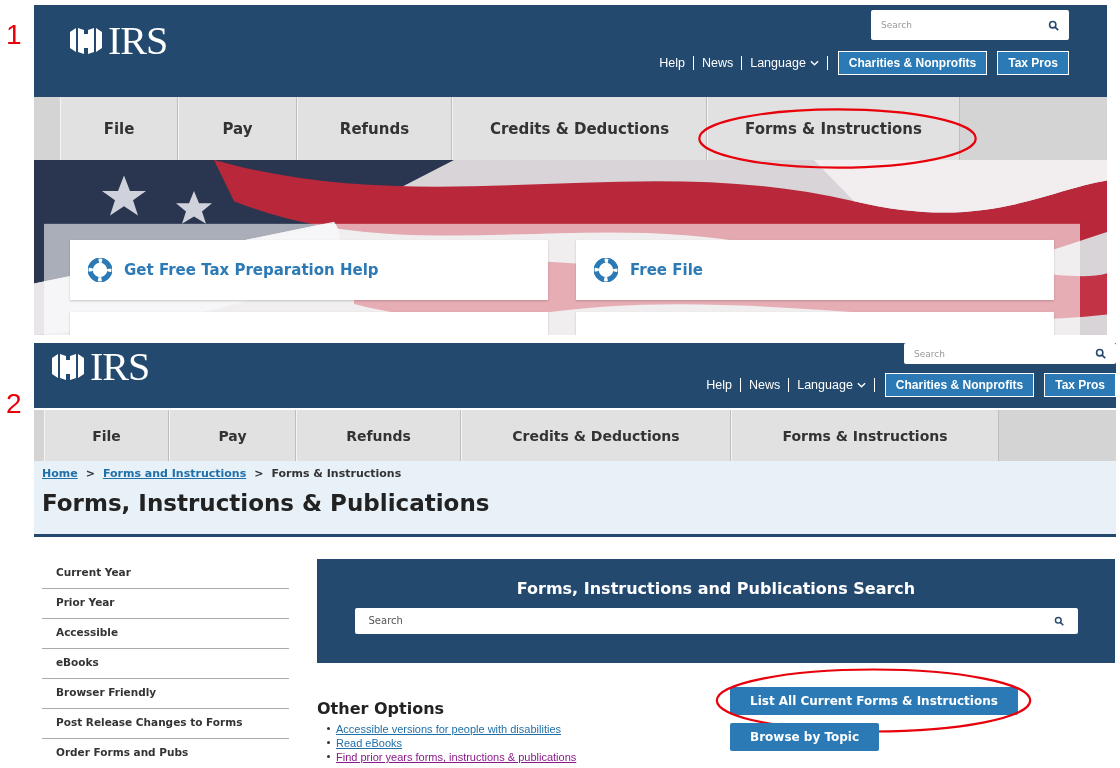  Describe the element at coordinates (14, 404) in the screenshot. I see `step-number: 2` at that location.